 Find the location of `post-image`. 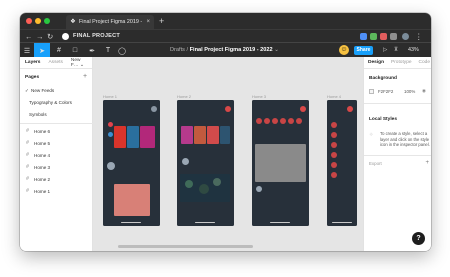

post-image is located at coordinates (132, 200).